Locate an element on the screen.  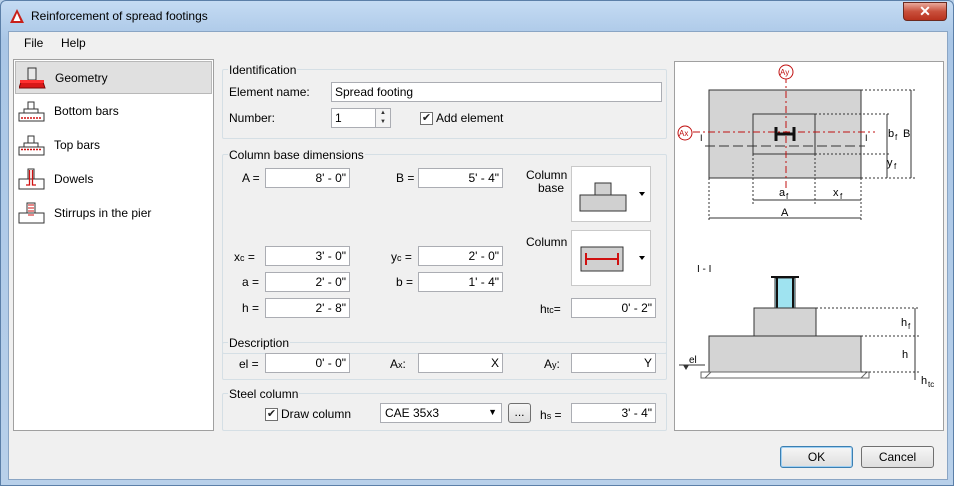
el-input: 0' - 0" is located at coordinates (307, 363).